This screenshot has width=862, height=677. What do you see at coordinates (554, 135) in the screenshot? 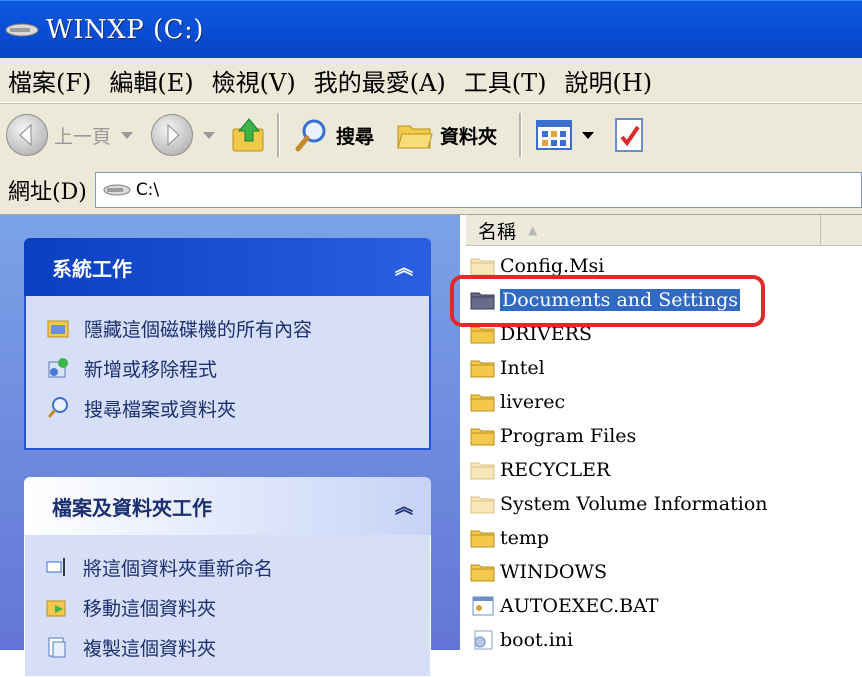
I see `views-icon` at bounding box center [554, 135].